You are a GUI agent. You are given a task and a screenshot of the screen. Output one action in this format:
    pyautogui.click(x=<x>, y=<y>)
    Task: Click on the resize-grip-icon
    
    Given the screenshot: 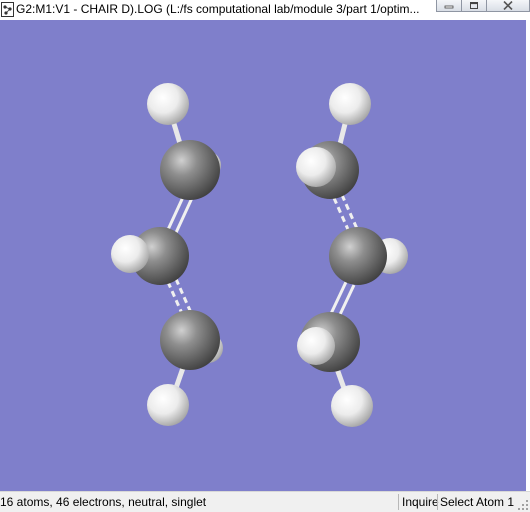 What is the action you would take?
    pyautogui.click(x=523, y=505)
    